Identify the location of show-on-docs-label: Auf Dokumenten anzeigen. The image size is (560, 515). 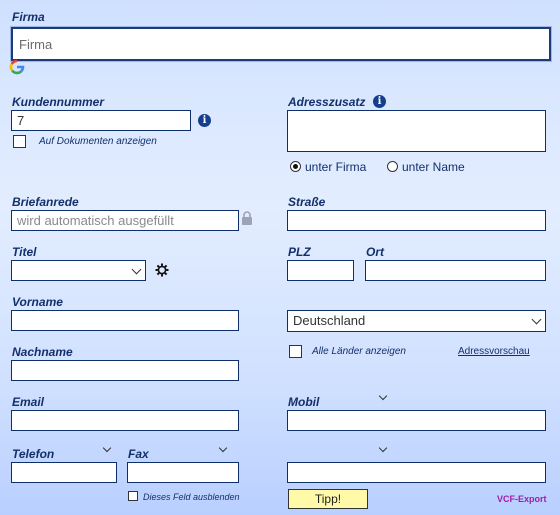
(98, 141).